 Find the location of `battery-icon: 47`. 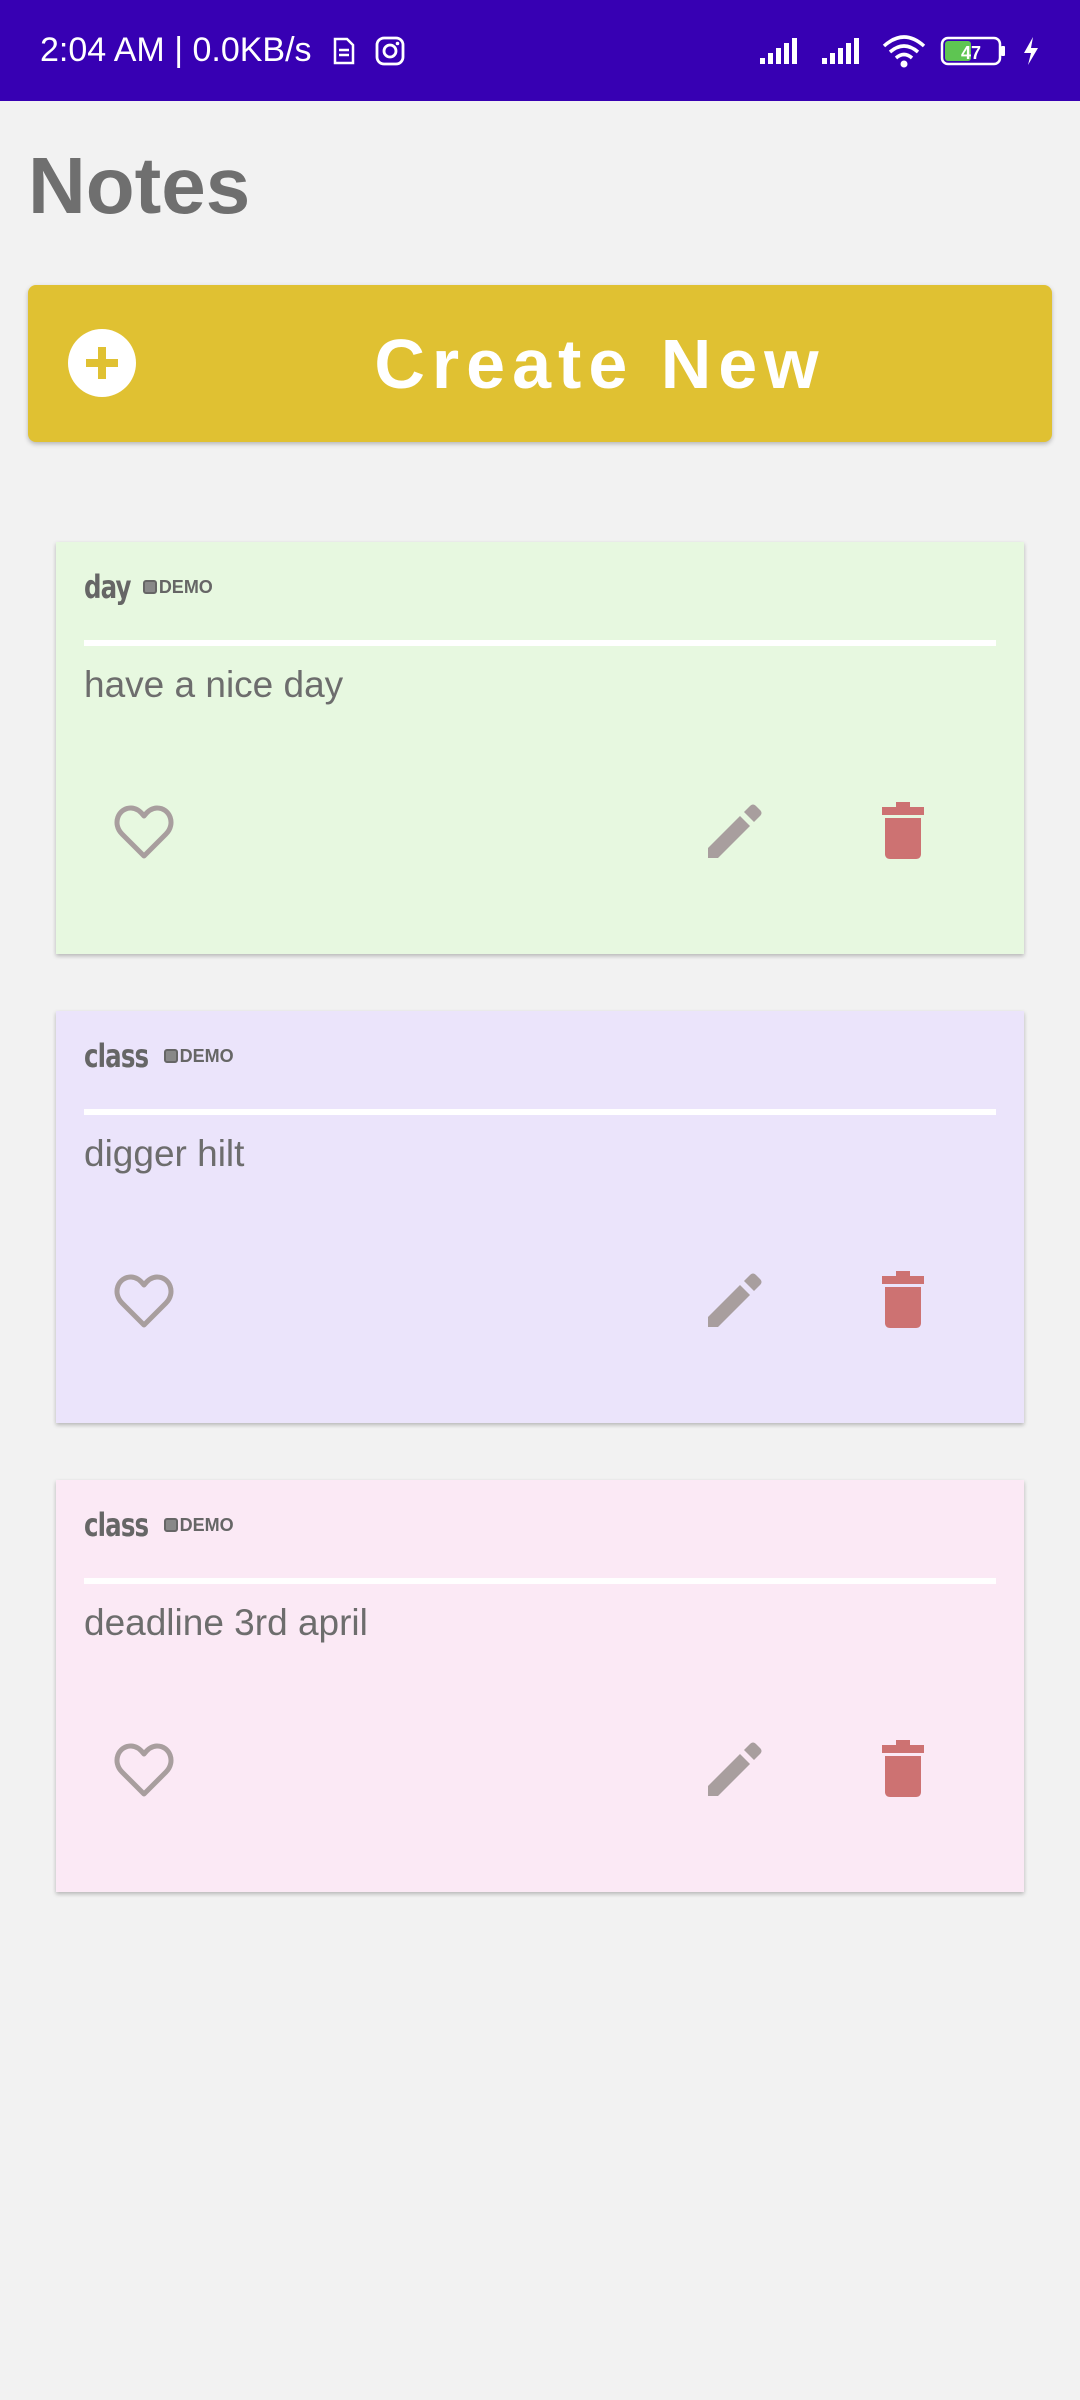

battery-icon: 47 is located at coordinates (974, 51).